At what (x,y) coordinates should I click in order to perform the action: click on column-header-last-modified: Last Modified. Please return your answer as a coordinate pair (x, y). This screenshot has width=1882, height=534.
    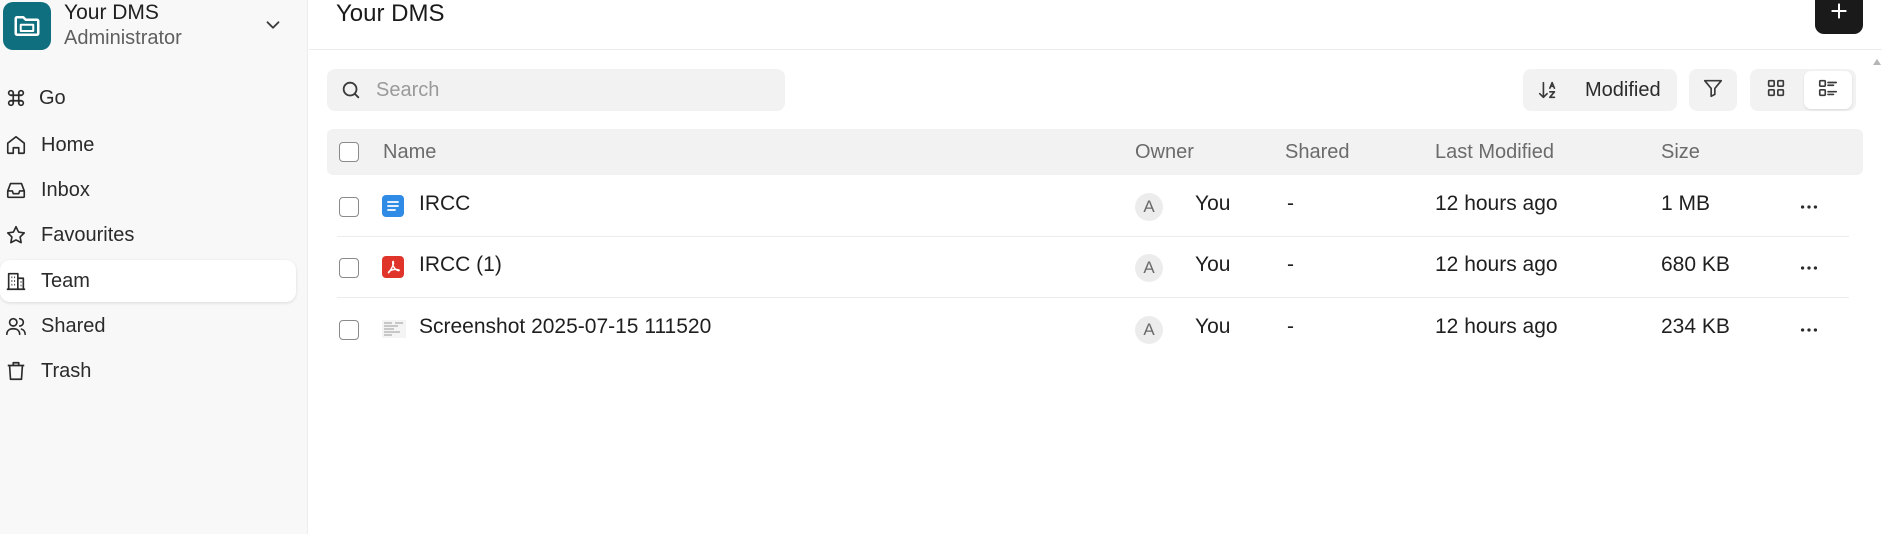
    Looking at the image, I should click on (1494, 152).